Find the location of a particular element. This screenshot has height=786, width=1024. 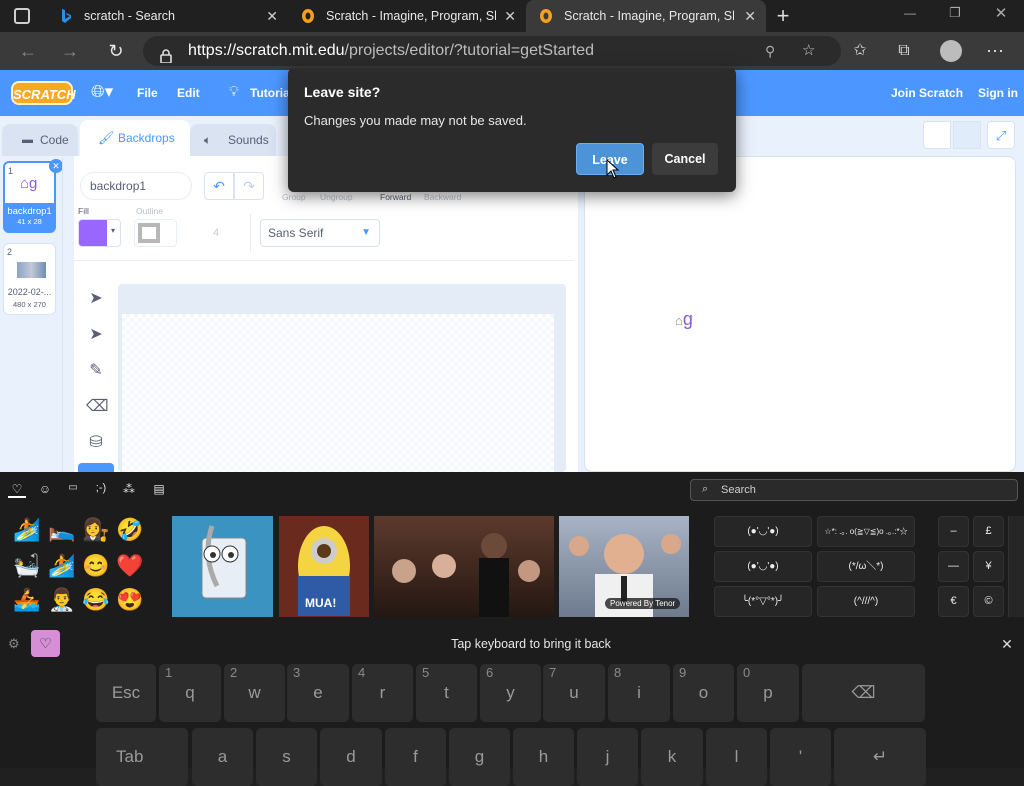

gif-tab-icon: ▭ is located at coordinates (73, 490).